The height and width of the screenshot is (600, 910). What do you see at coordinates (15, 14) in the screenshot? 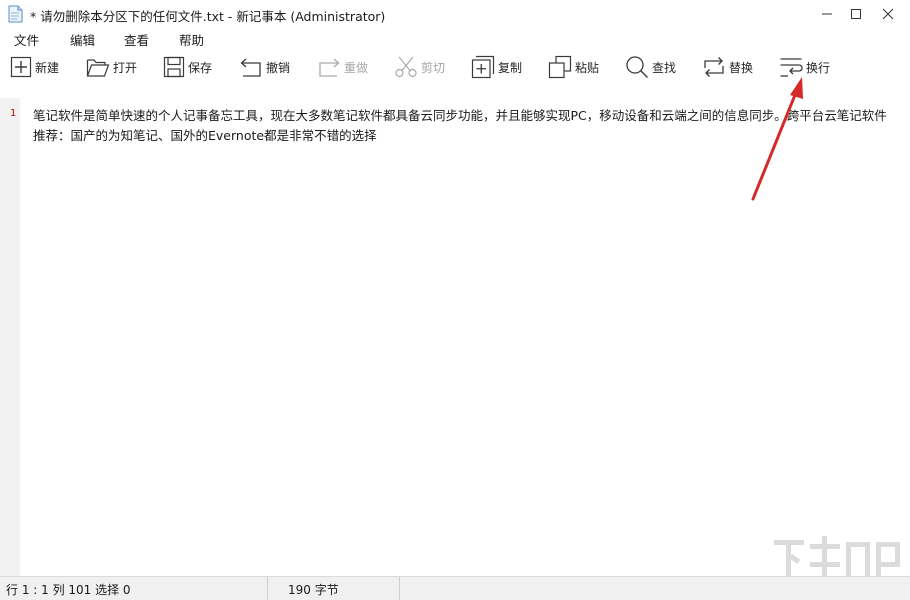
I see `notepad-app-icon` at bounding box center [15, 14].